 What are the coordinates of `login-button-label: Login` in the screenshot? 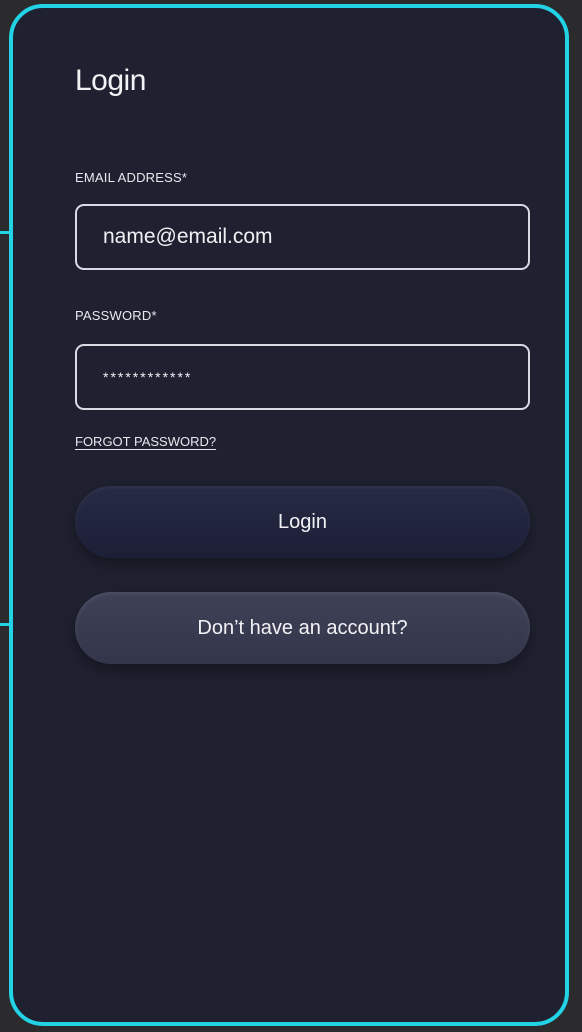 It's located at (302, 521).